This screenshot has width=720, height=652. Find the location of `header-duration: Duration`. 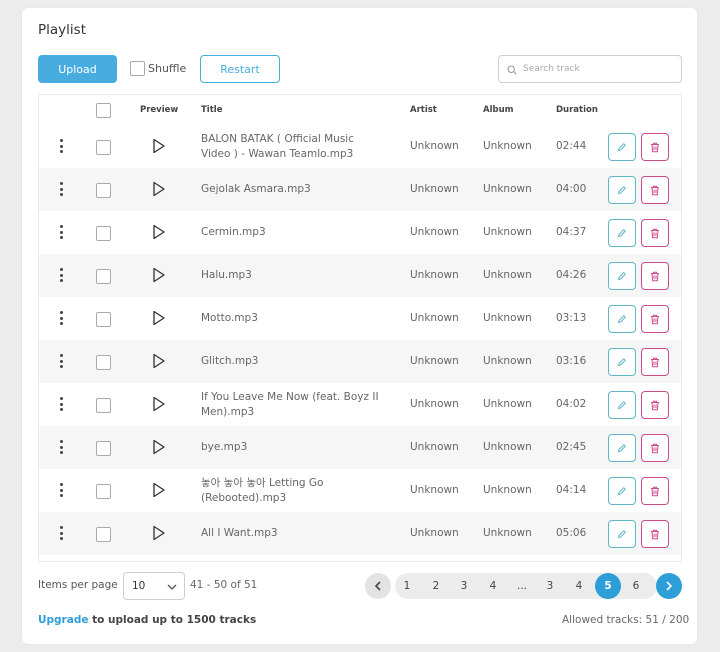

header-duration: Duration is located at coordinates (577, 110).